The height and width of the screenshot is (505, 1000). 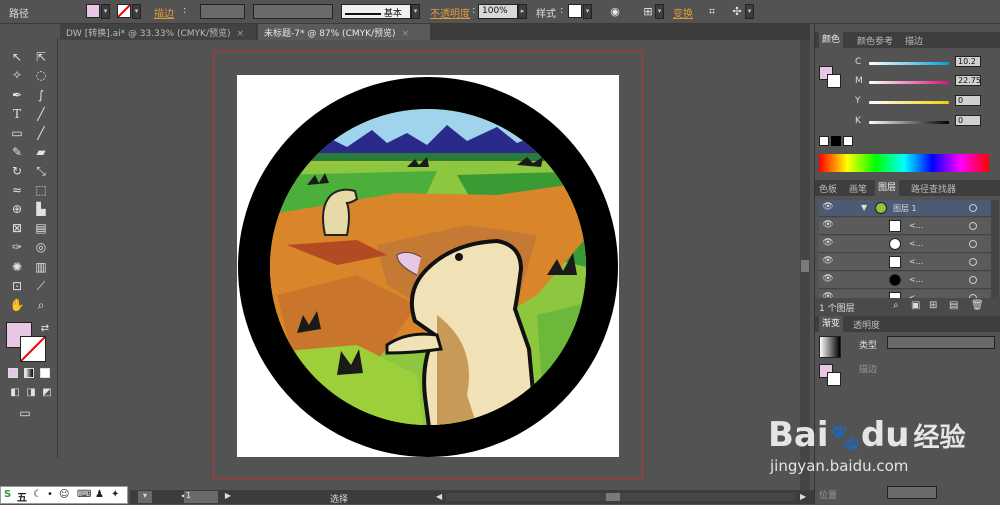 I want to click on line-tool-icon: ╱, so click(x=41, y=114).